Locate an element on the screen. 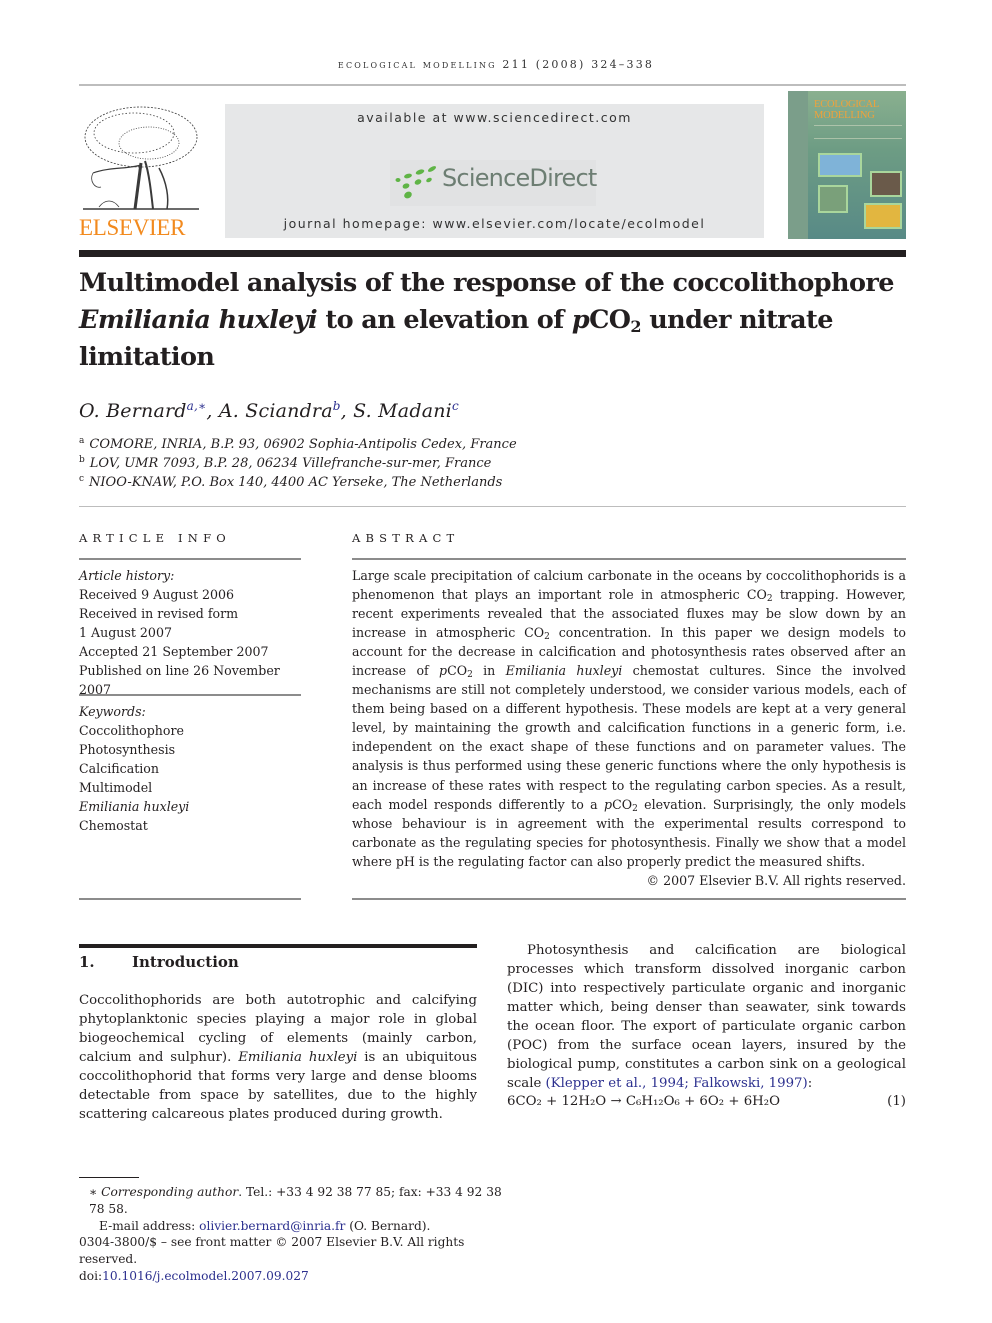  history-rule is located at coordinates (190, 695).